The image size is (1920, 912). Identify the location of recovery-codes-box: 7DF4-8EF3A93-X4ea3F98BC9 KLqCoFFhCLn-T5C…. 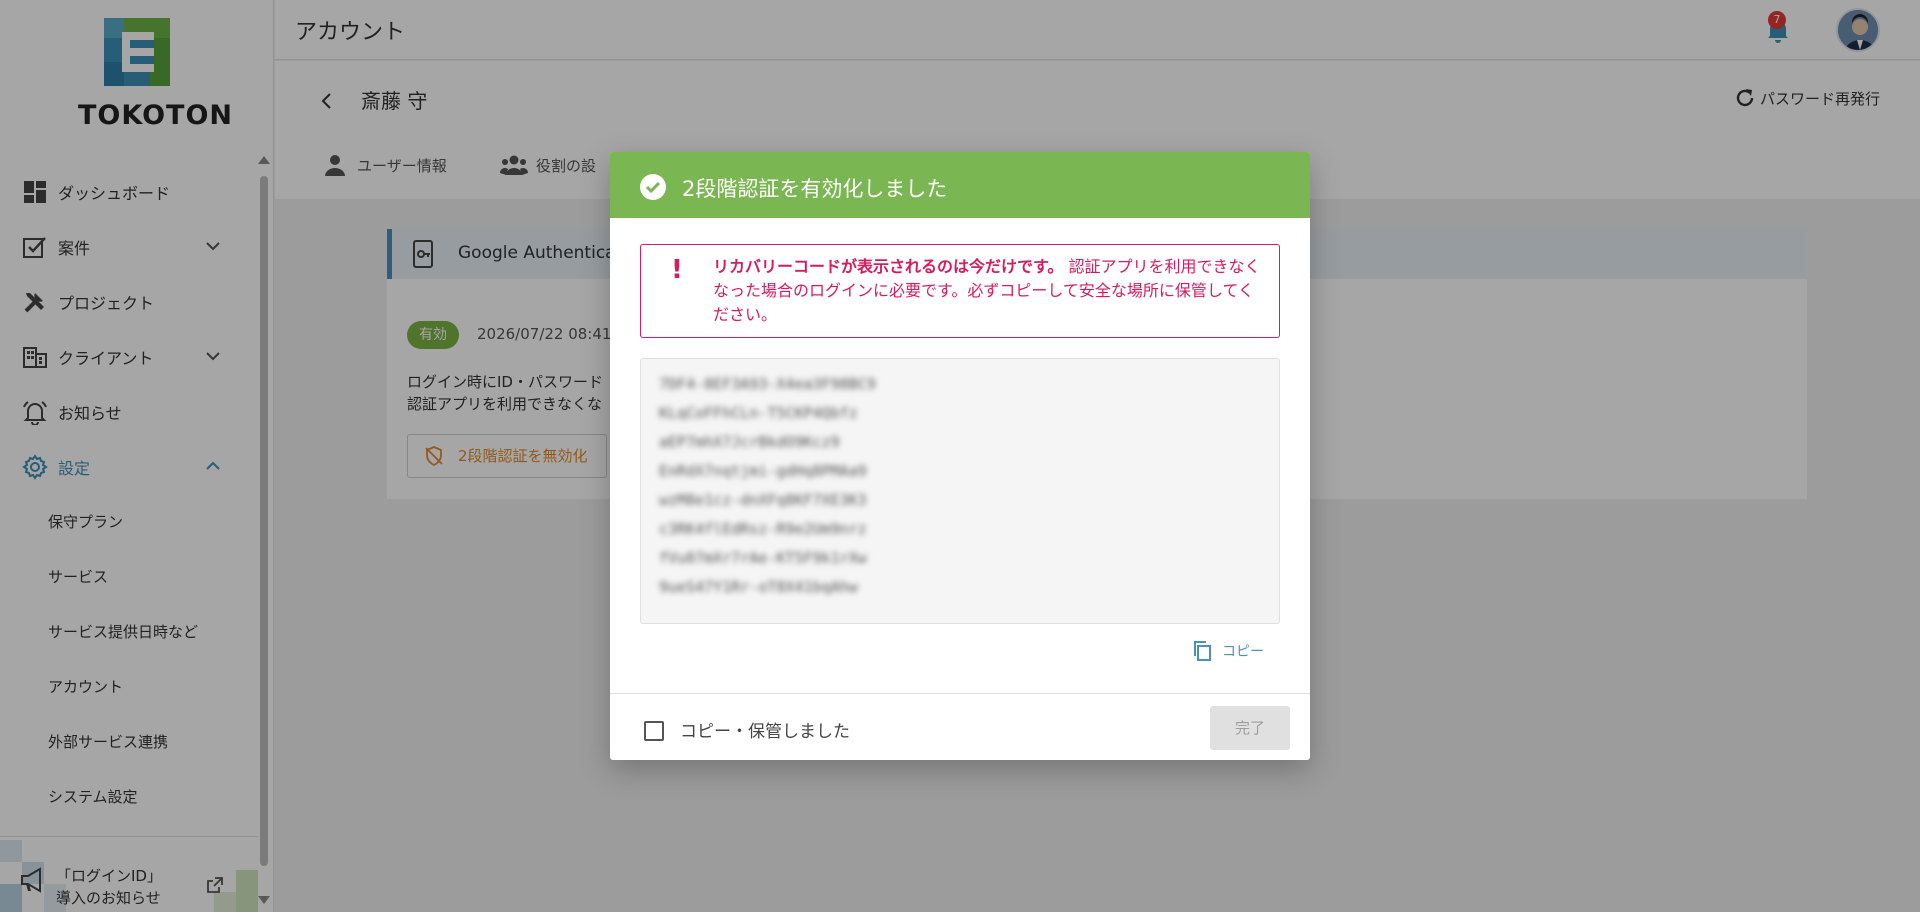
(960, 491).